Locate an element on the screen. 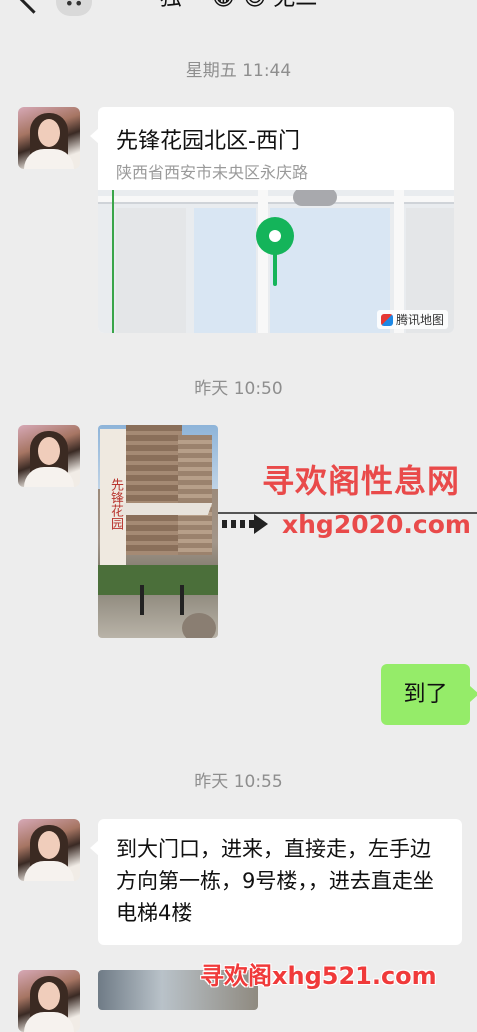 The width and height of the screenshot is (477, 1032). photo-message: 先锋花园 is located at coordinates (158, 531).